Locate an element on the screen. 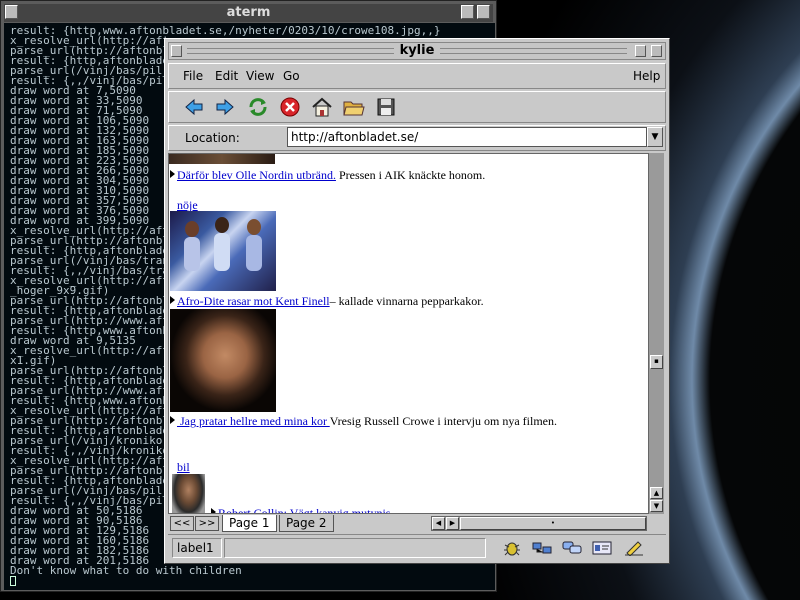  back-button is located at coordinates (194, 107).